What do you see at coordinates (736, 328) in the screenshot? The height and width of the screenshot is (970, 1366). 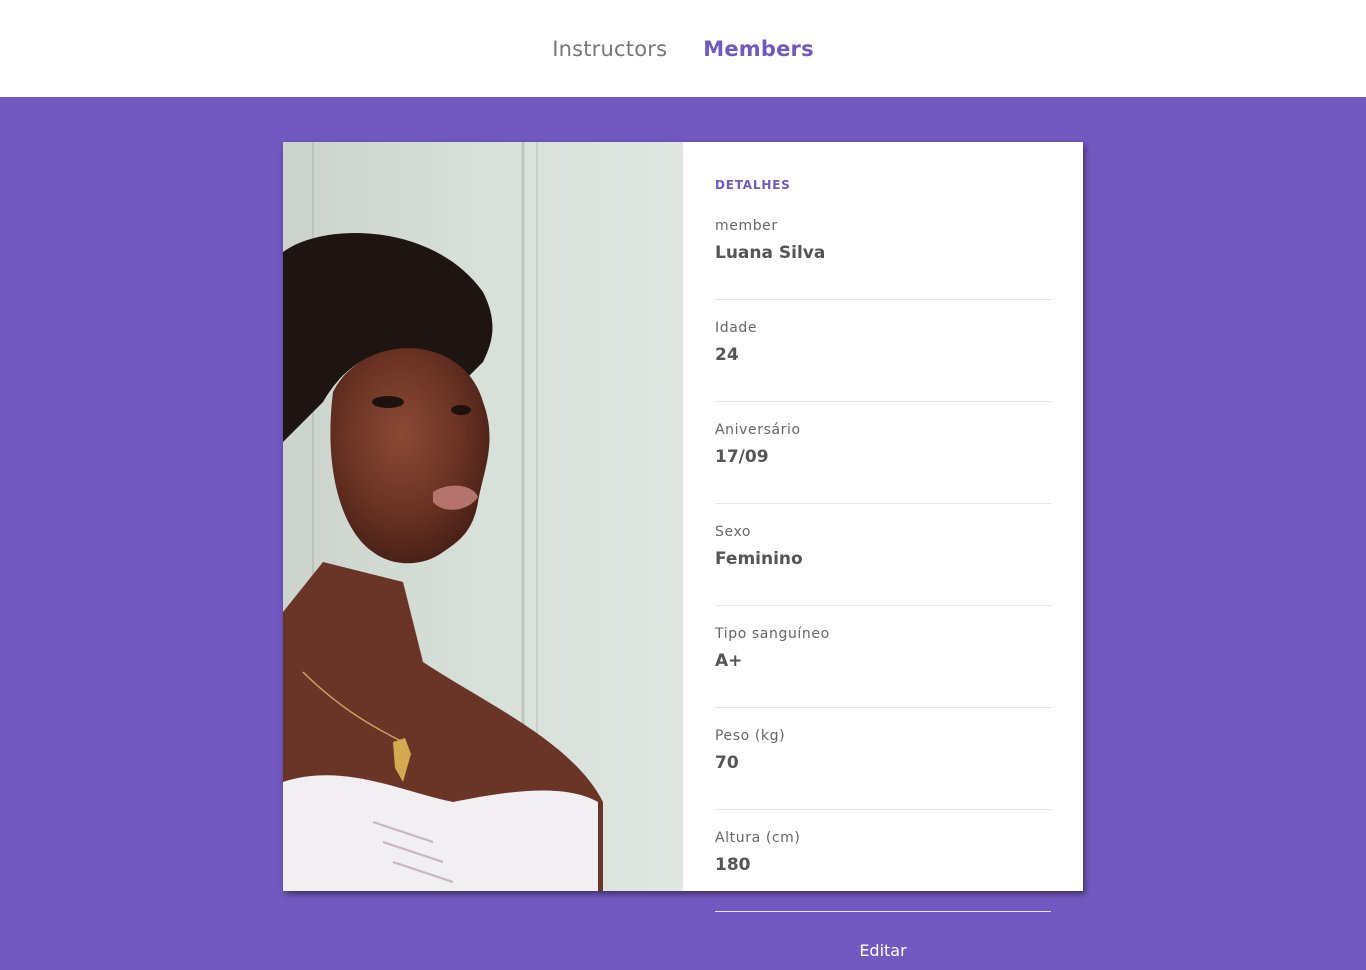 I see `field-label: Idade` at bounding box center [736, 328].